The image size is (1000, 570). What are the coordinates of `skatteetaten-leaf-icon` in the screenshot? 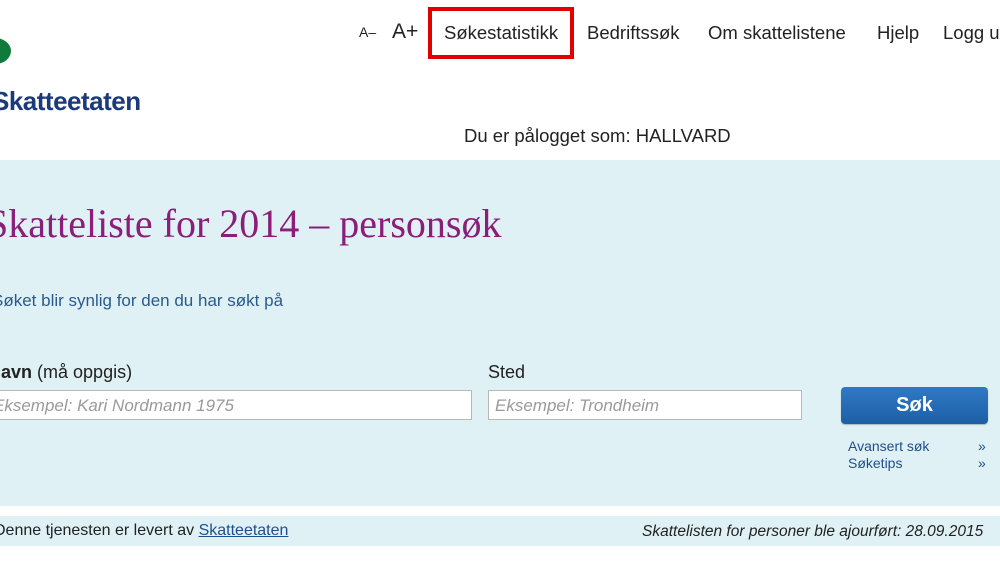 It's located at (5, 51).